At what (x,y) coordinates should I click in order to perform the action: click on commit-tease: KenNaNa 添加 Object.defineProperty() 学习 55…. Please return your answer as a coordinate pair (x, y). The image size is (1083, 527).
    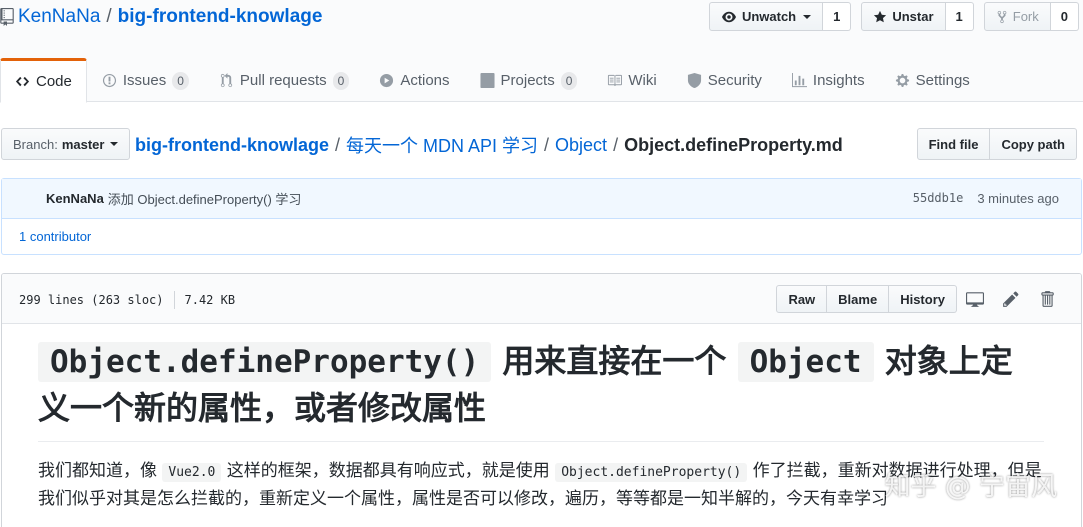
    Looking at the image, I should click on (541, 199).